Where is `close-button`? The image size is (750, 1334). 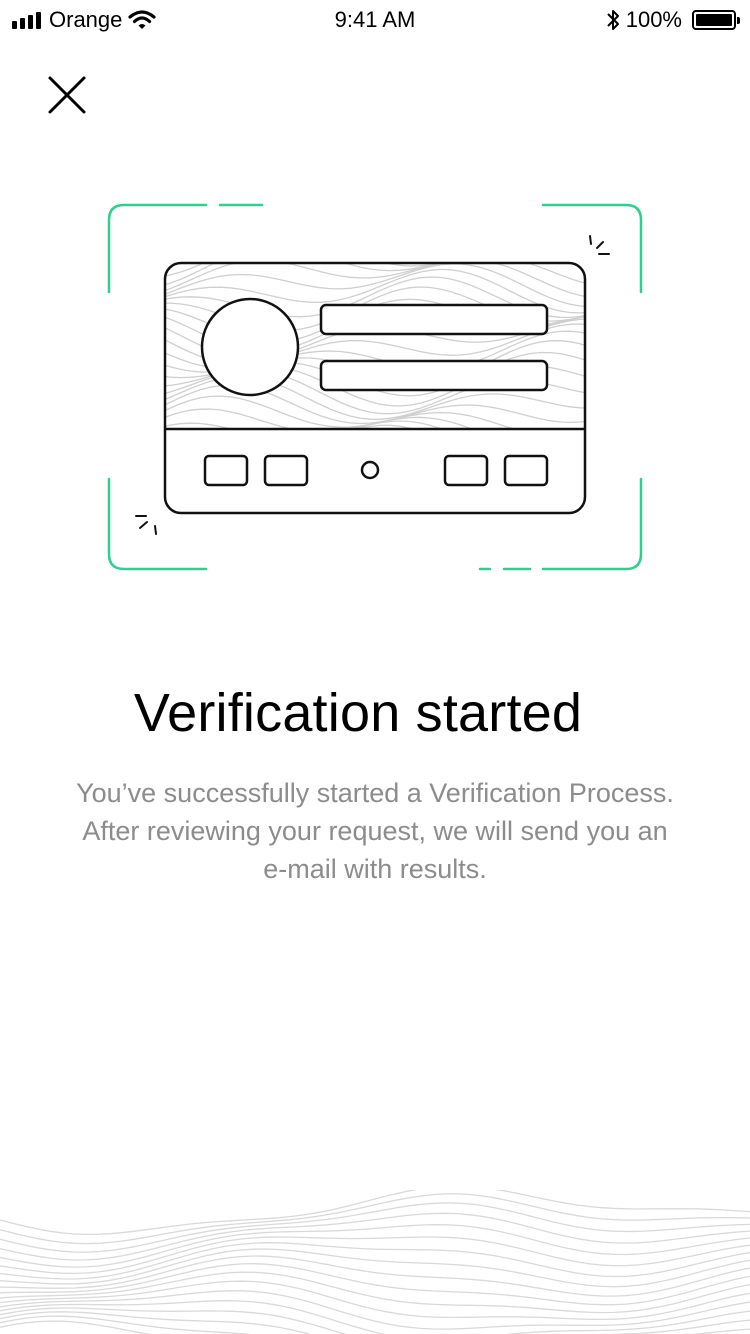
close-button is located at coordinates (67, 95).